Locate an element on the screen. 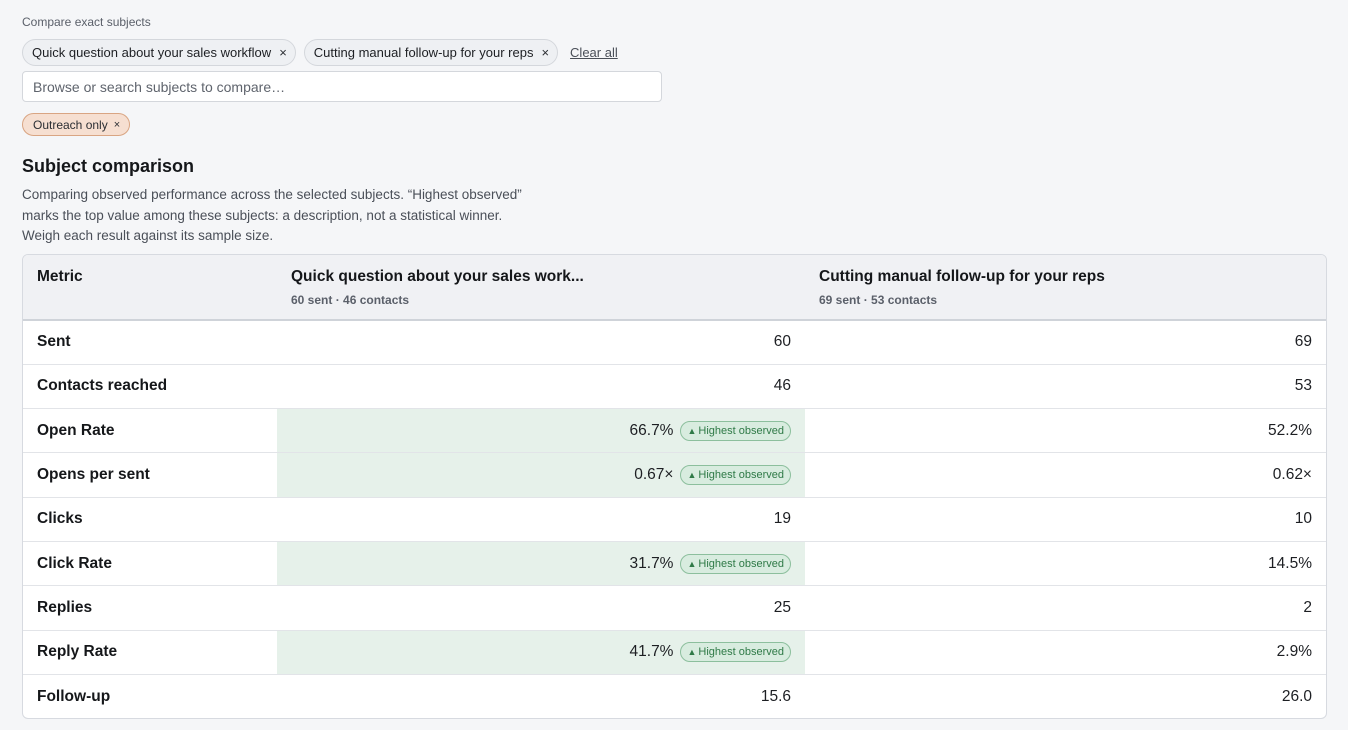 This screenshot has width=1348, height=730. table-row: Follow-up 15.6 26.0 is located at coordinates (674, 696).